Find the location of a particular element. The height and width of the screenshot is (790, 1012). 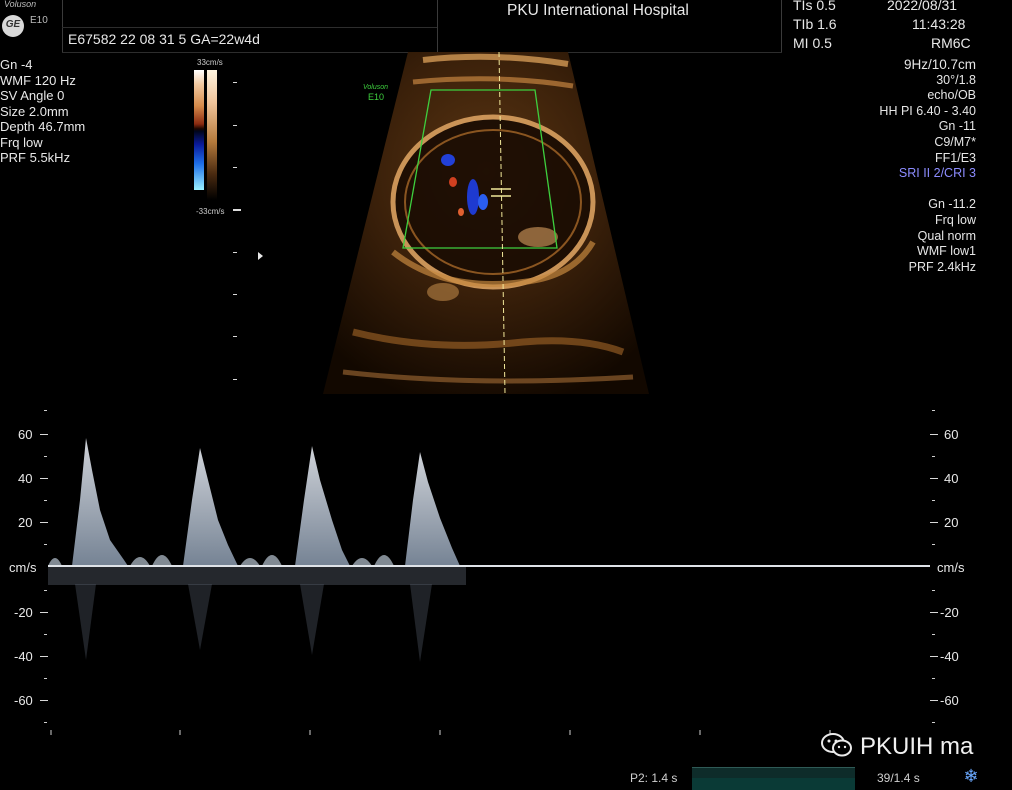

cine-p2-label: P2: 1.4 s is located at coordinates (654, 778).